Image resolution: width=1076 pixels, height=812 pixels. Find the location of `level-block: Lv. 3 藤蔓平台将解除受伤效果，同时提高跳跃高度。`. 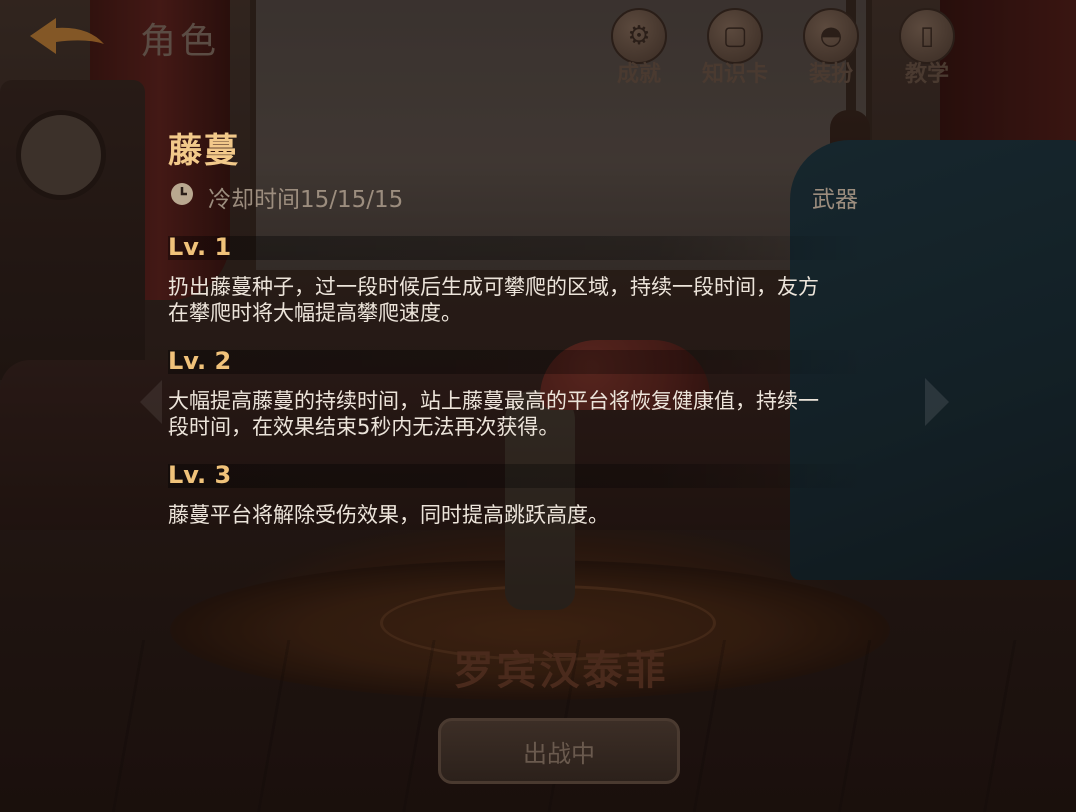

level-block: Lv. 3 藤蔓平台将解除受伤效果，同时提高跳跃高度。 is located at coordinates (518, 495).